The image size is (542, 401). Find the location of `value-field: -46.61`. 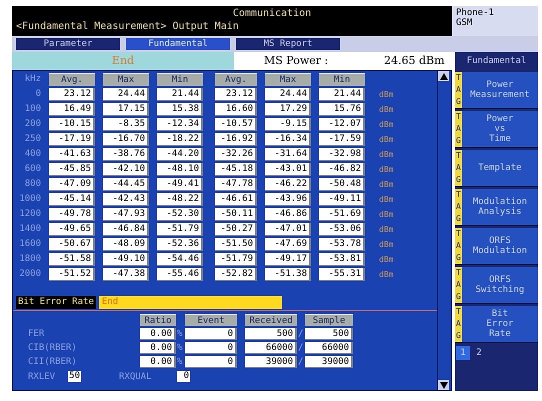

value-field: -46.61 is located at coordinates (236, 199).